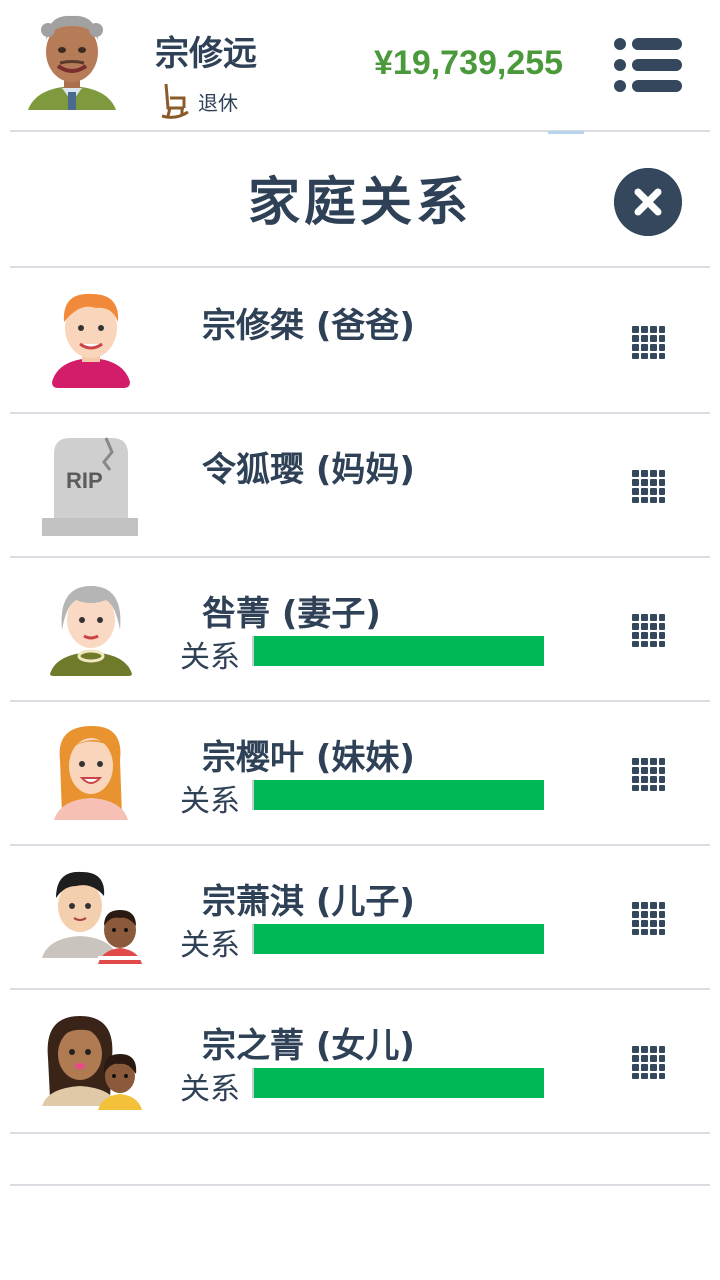  What do you see at coordinates (91, 631) in the screenshot?
I see `elderly-woman-avatar` at bounding box center [91, 631].